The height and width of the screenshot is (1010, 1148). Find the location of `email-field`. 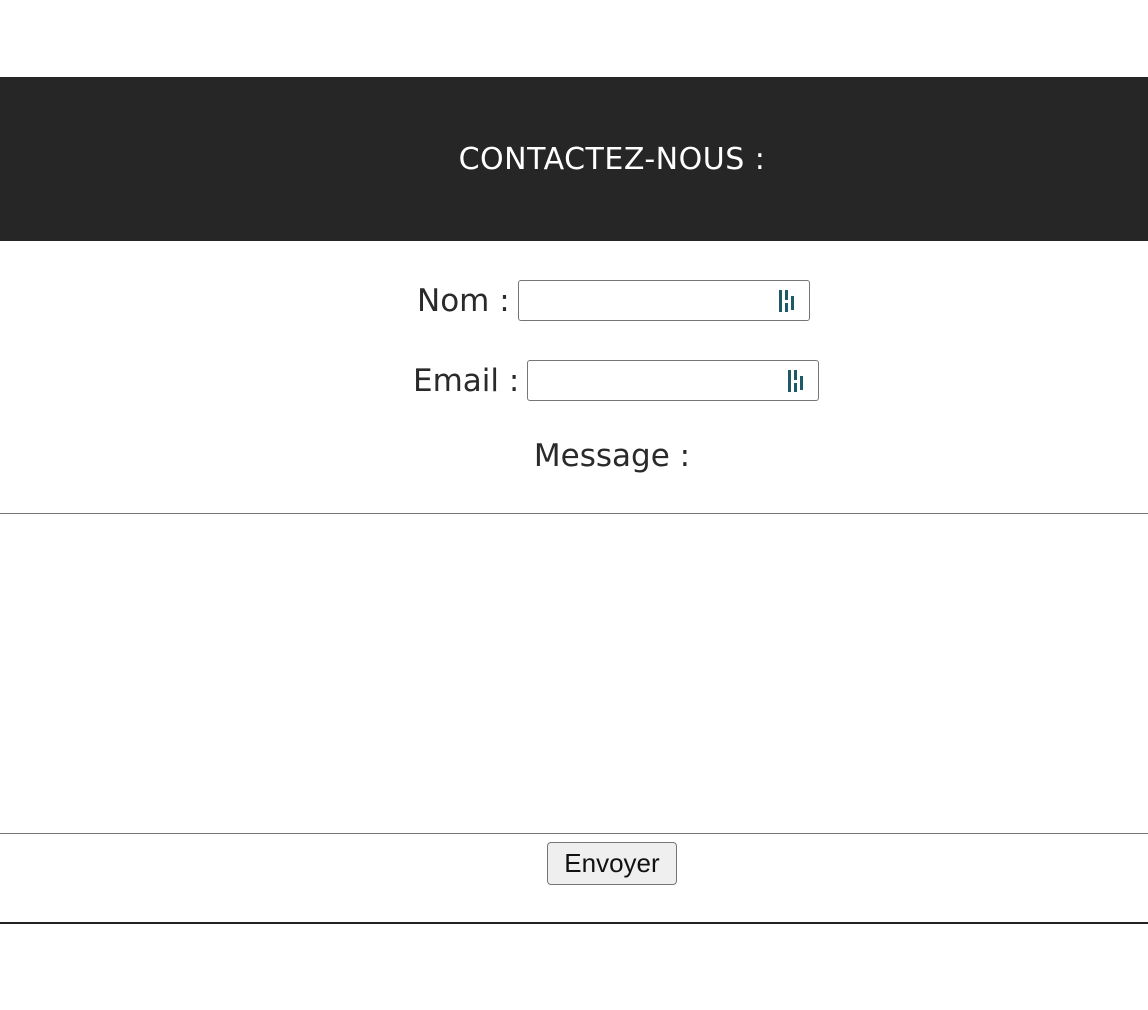

email-field is located at coordinates (673, 380).